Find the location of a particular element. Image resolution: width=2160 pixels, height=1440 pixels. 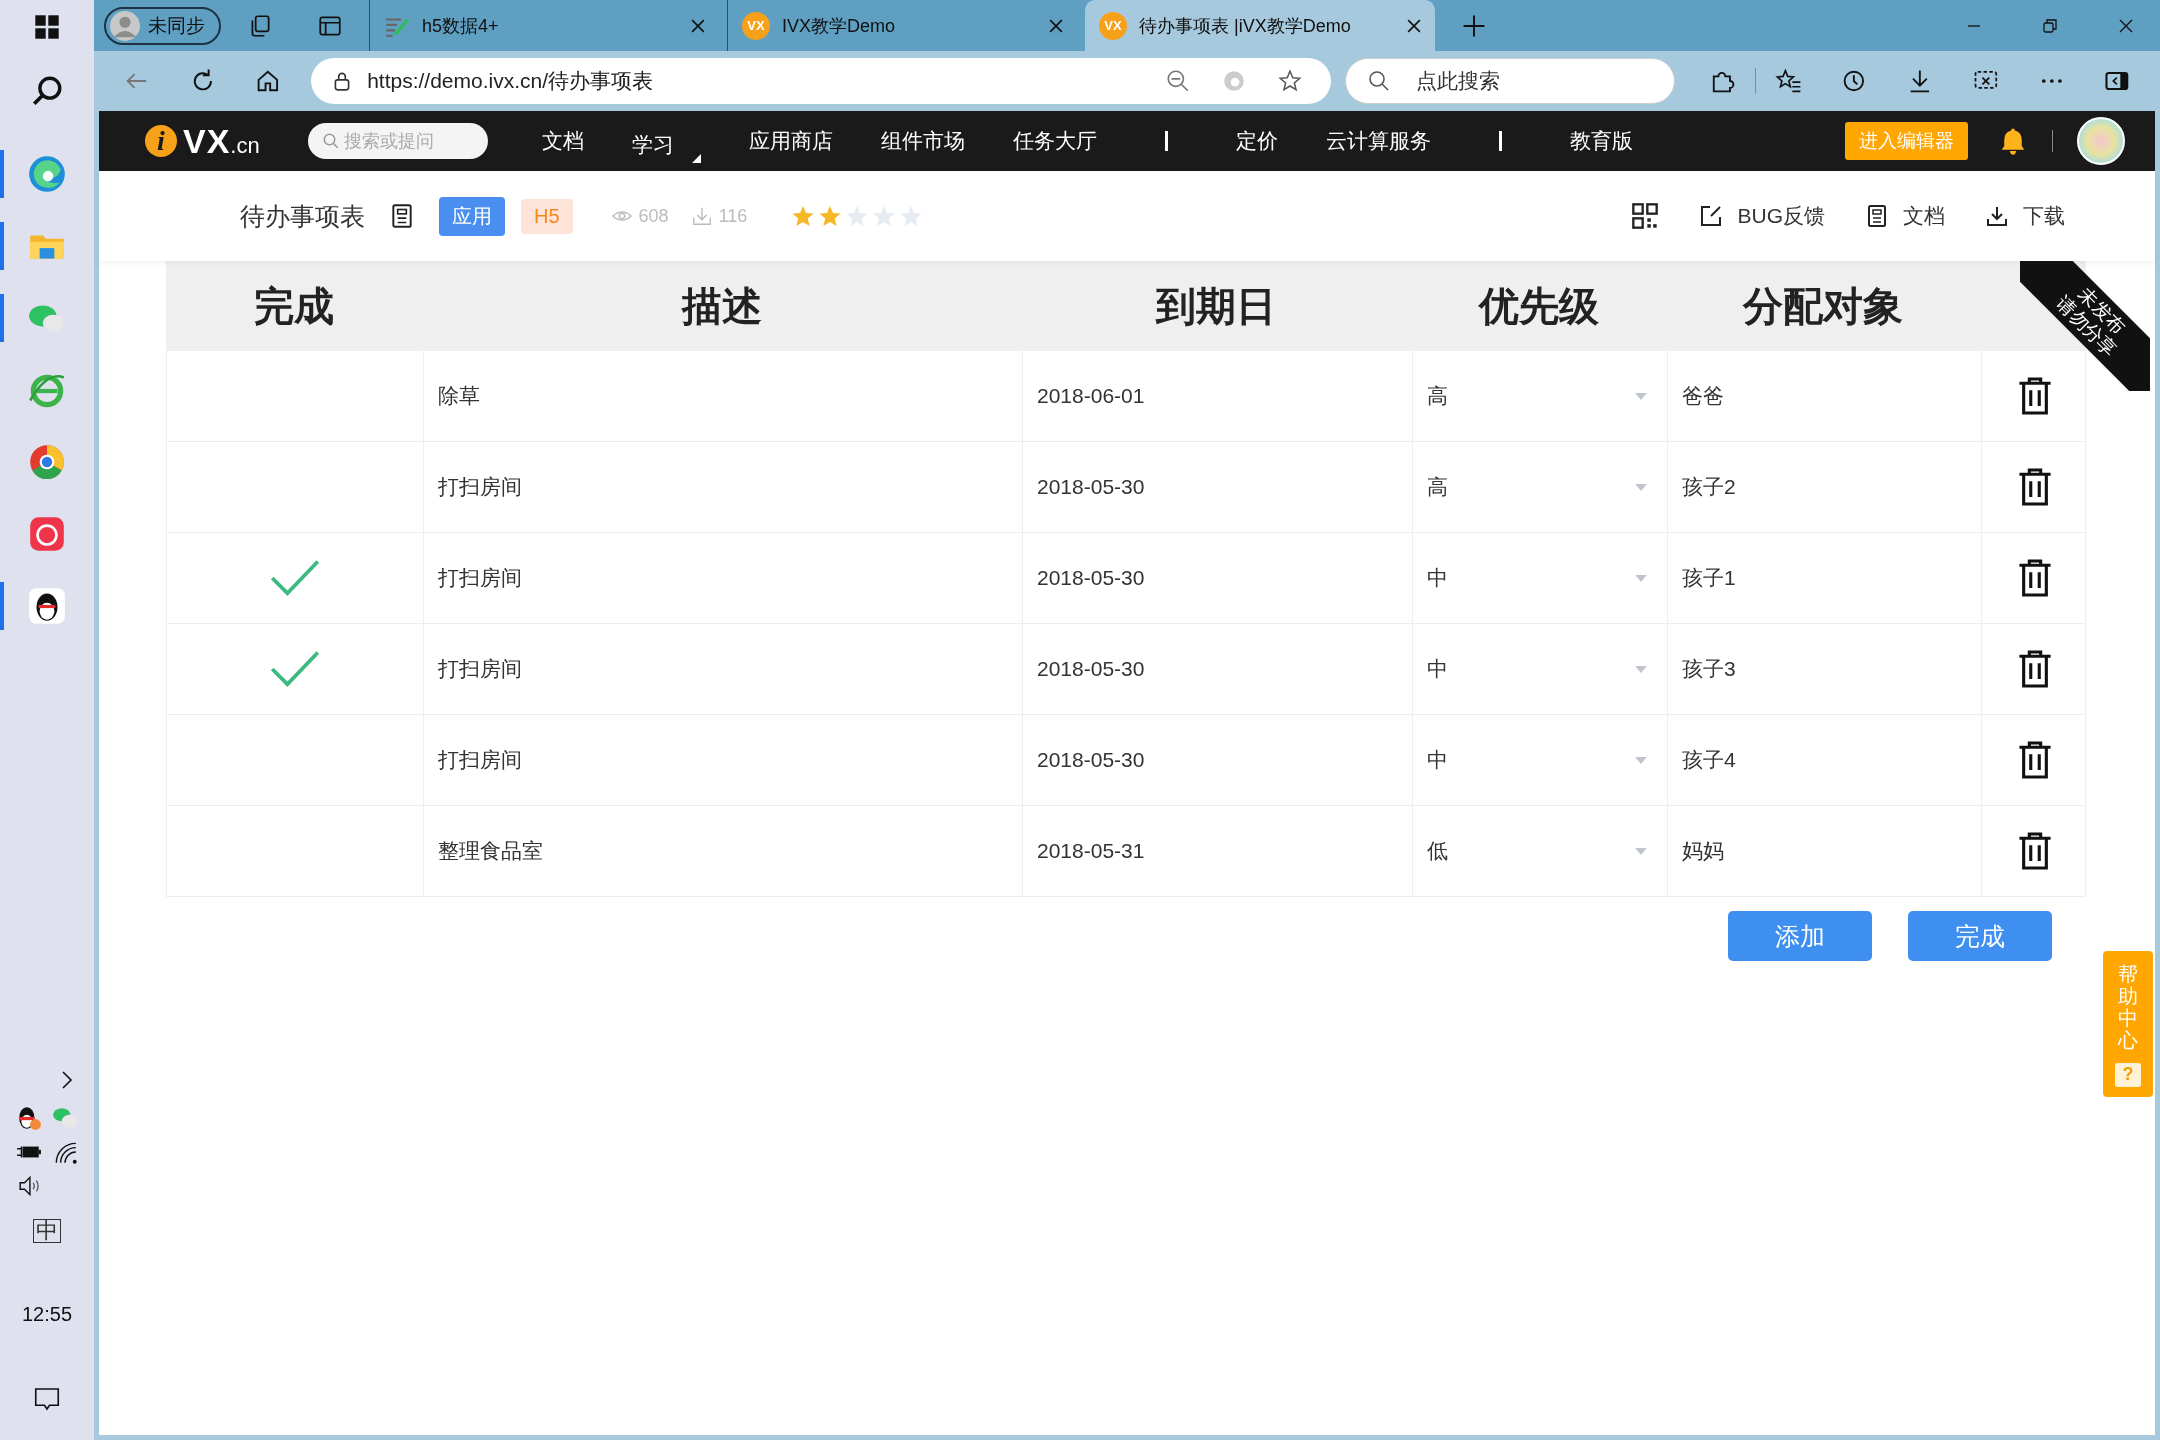

nav-link: 任务大厅 is located at coordinates (1054, 141).